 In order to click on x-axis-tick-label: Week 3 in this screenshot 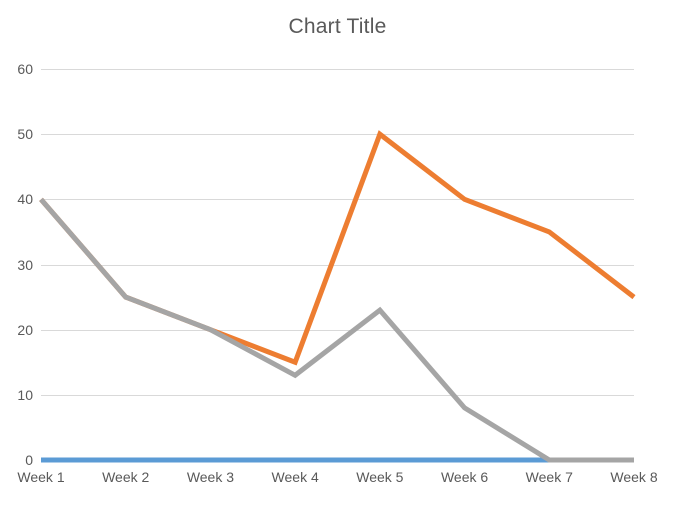, I will do `click(210, 477)`.